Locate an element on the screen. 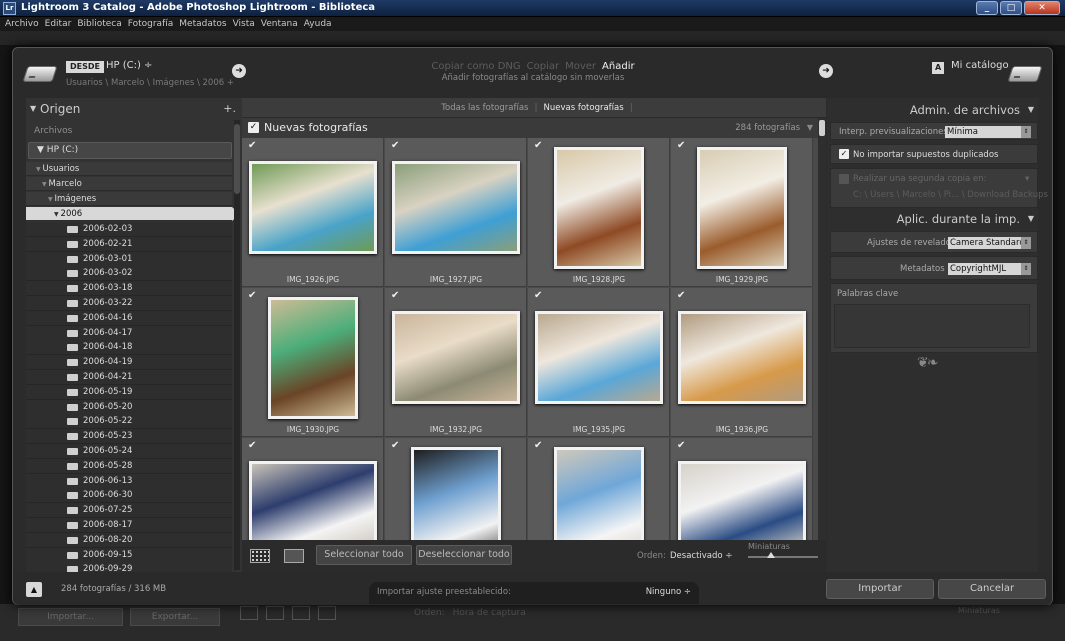 The height and width of the screenshot is (641, 1065). photo-cell: ✔ IMG_1927.JPG is located at coordinates (456, 212).